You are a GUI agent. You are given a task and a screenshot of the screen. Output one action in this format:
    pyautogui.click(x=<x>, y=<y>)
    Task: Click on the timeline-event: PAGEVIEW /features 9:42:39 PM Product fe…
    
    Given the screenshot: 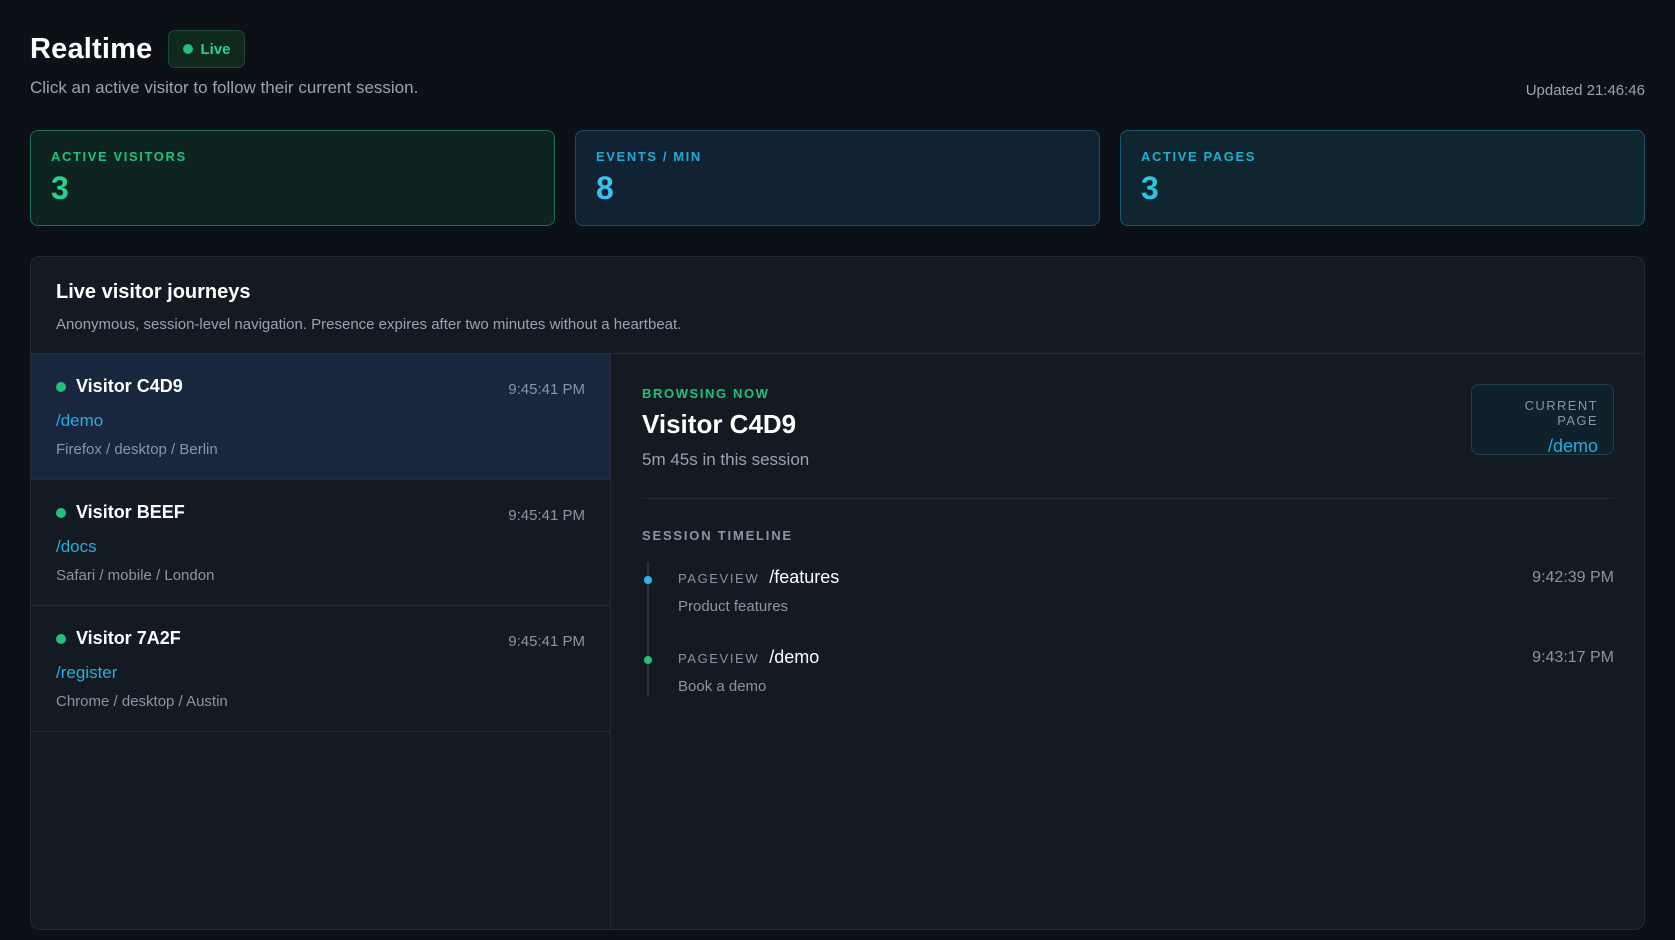 What is the action you would take?
    pyautogui.click(x=1128, y=602)
    